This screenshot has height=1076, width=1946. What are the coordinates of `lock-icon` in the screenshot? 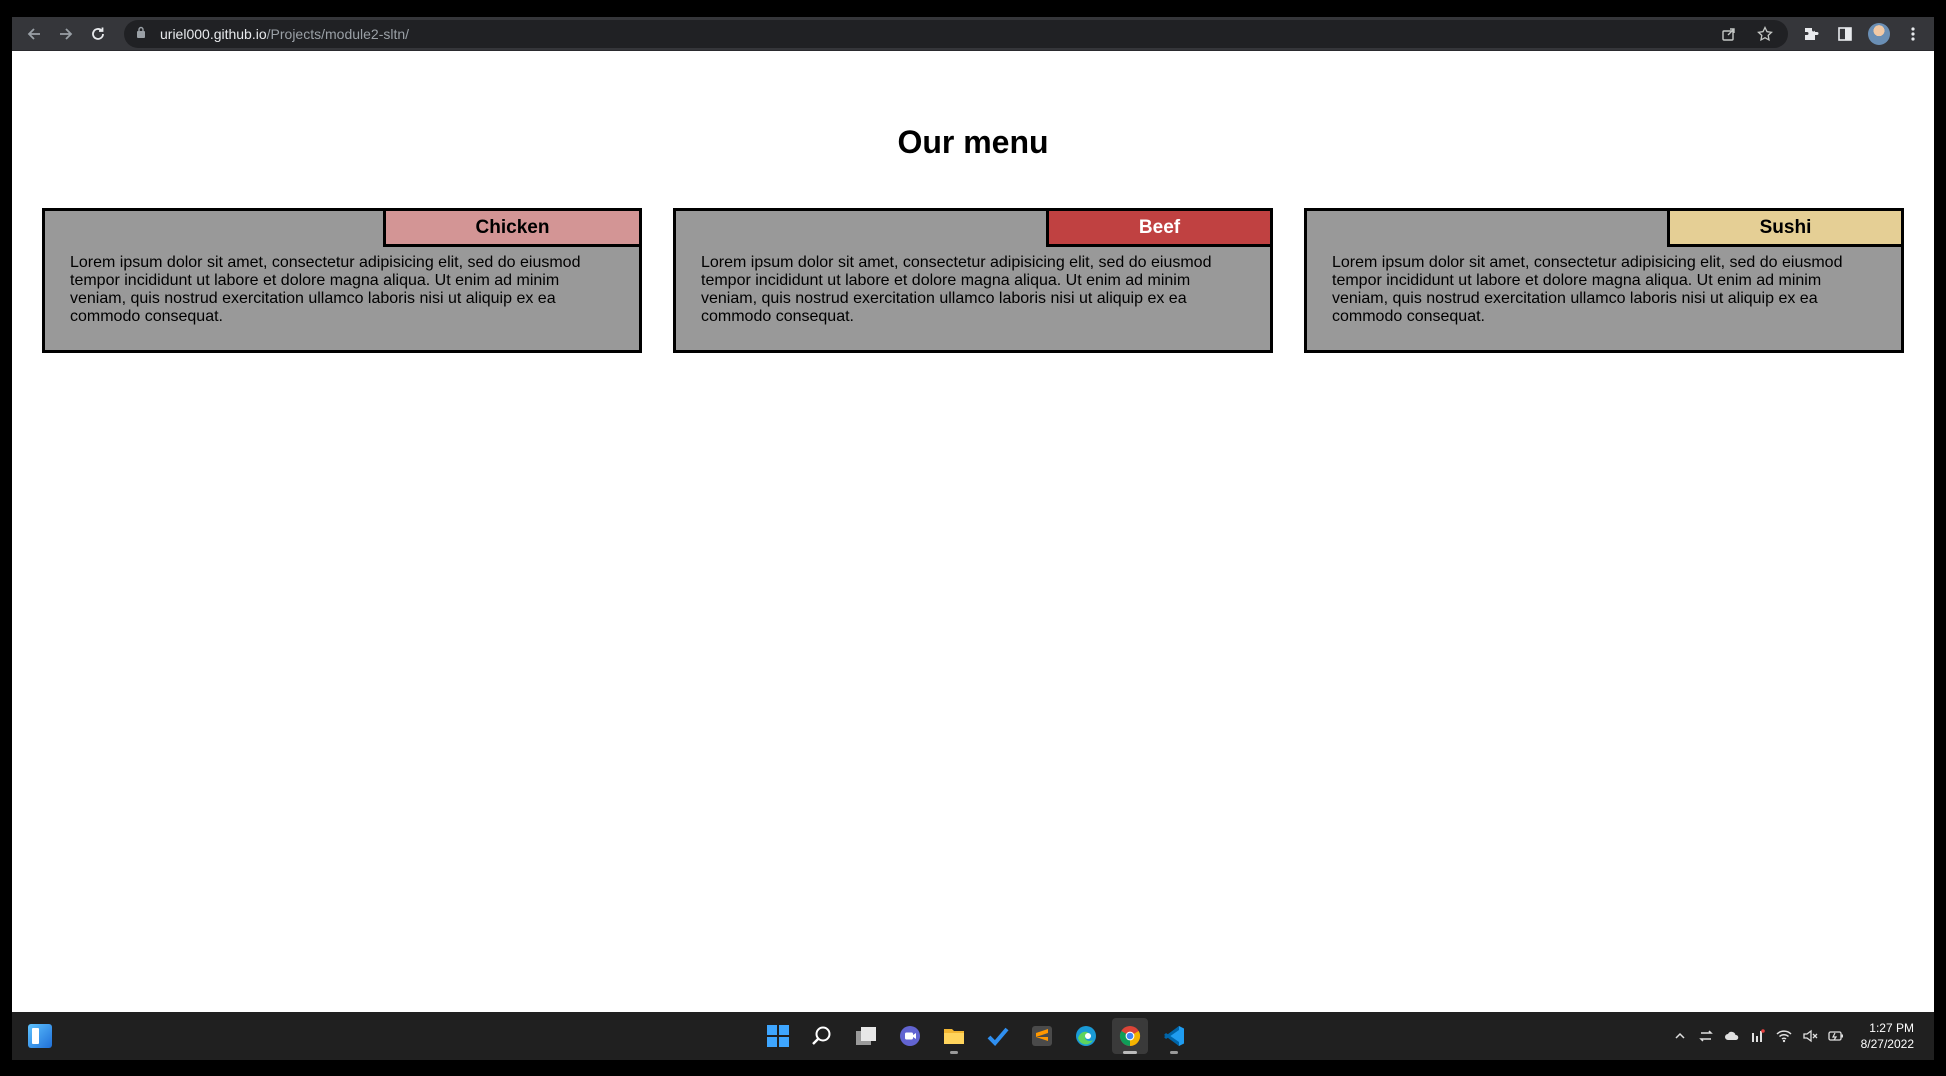 It's located at (143, 33).